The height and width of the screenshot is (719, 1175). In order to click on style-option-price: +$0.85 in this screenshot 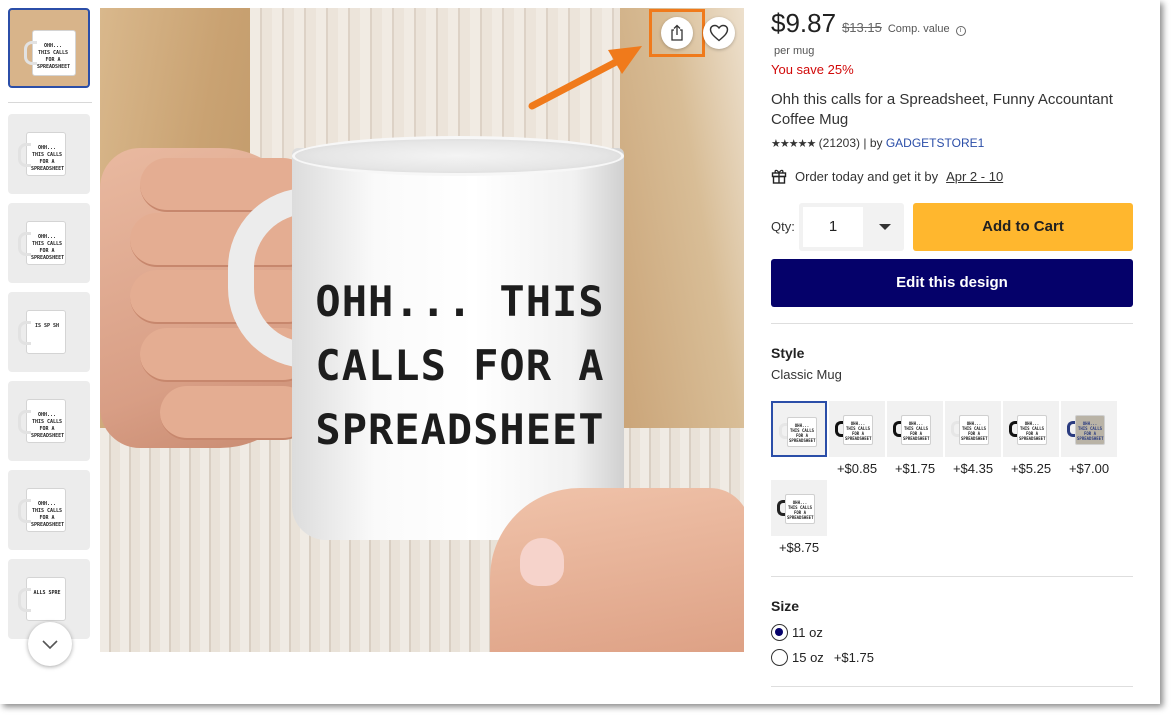, I will do `click(857, 468)`.